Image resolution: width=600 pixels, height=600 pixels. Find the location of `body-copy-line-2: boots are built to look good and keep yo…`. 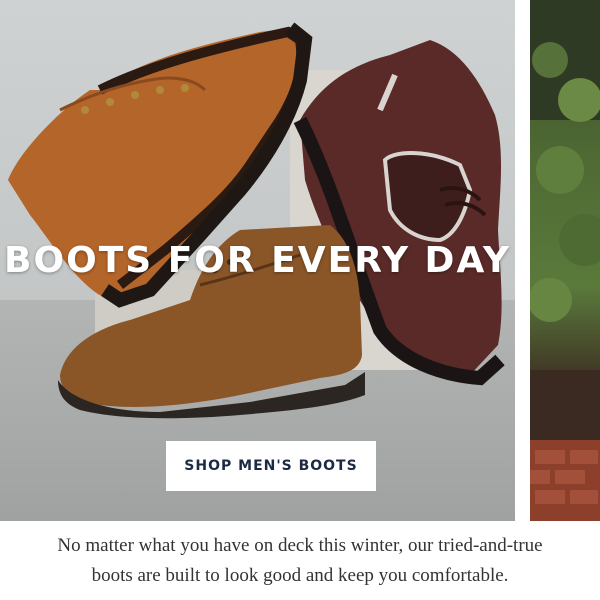

body-copy-line-2: boots are built to look good and keep yo… is located at coordinates (300, 575).